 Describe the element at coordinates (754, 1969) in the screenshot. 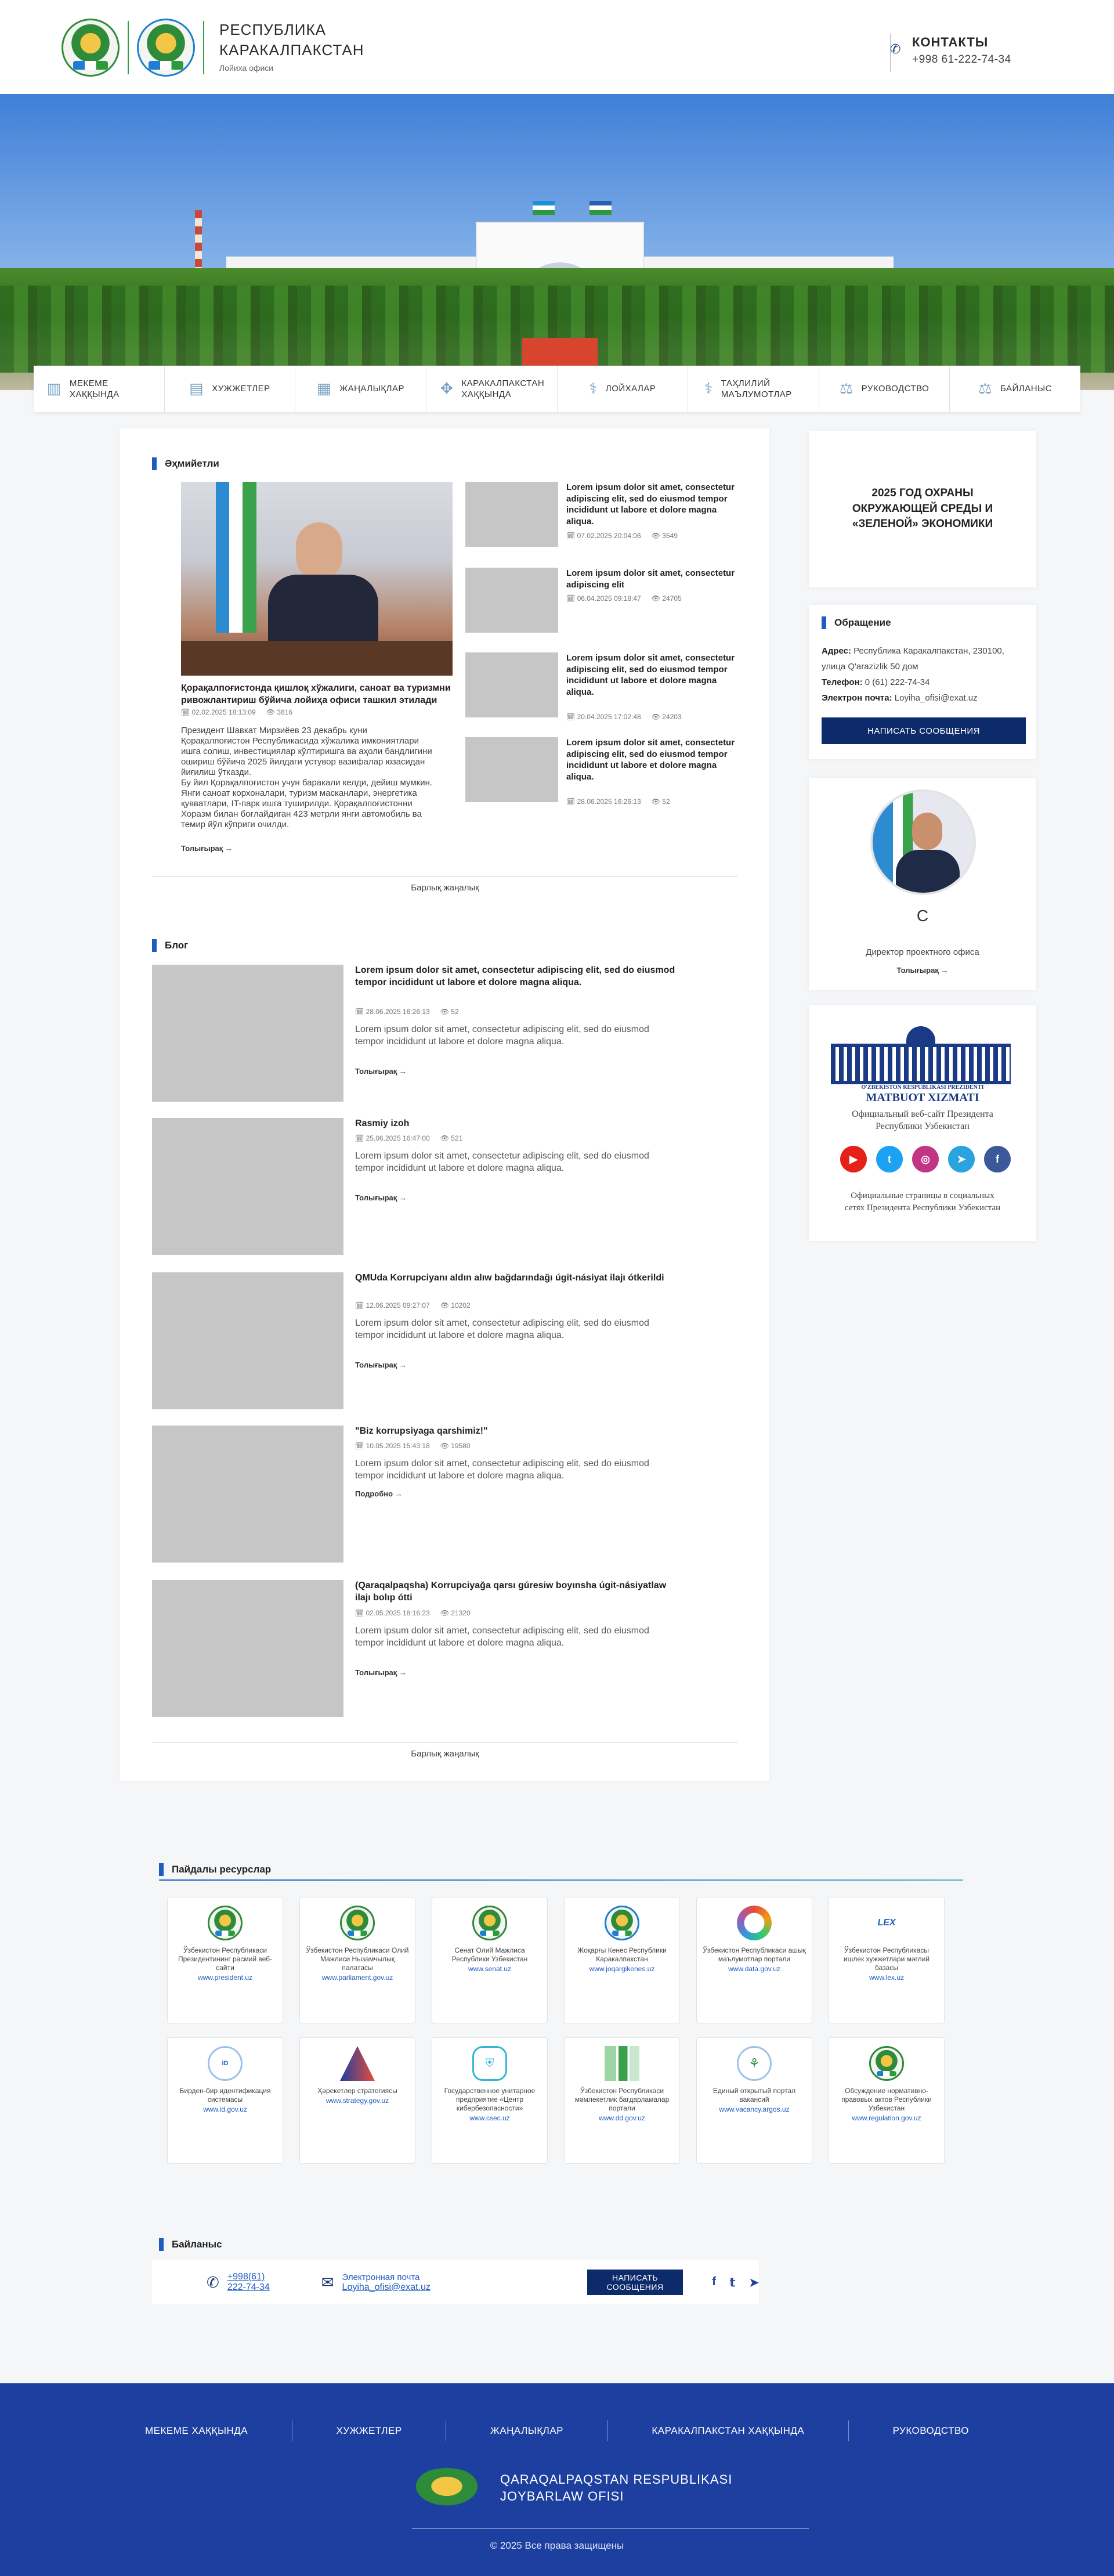

I see `resource-url: www.data.gov.uz` at that location.